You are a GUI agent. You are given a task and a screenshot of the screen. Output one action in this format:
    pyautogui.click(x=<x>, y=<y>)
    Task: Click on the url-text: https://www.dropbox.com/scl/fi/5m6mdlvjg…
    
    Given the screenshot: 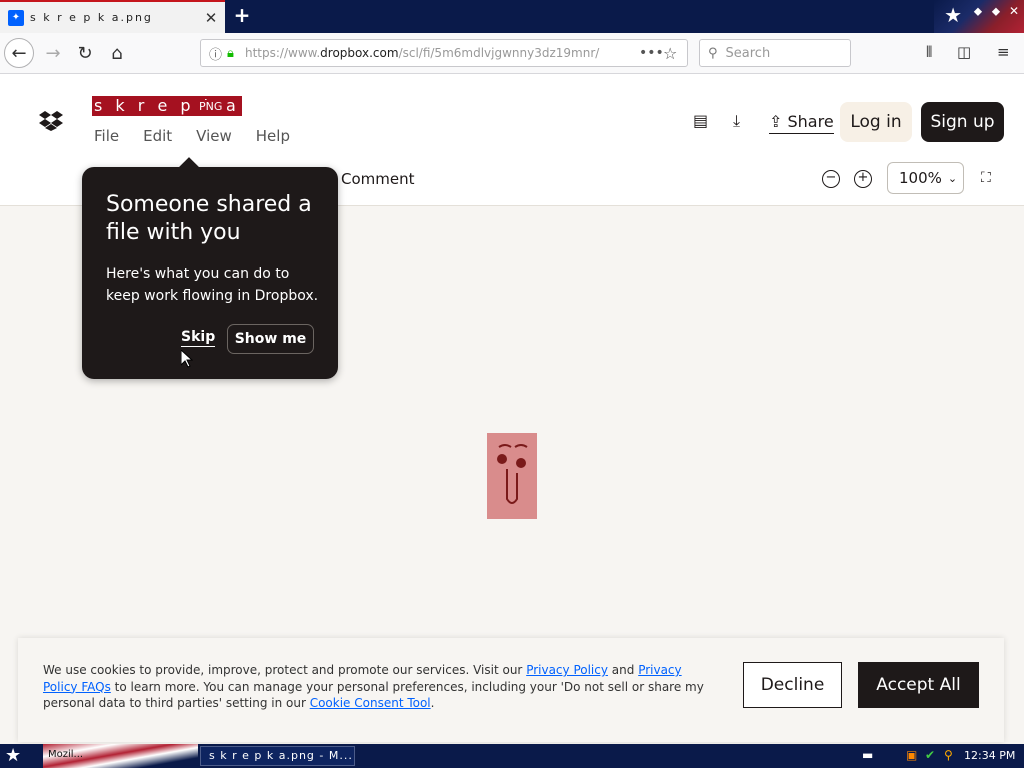 What is the action you would take?
    pyautogui.click(x=442, y=53)
    